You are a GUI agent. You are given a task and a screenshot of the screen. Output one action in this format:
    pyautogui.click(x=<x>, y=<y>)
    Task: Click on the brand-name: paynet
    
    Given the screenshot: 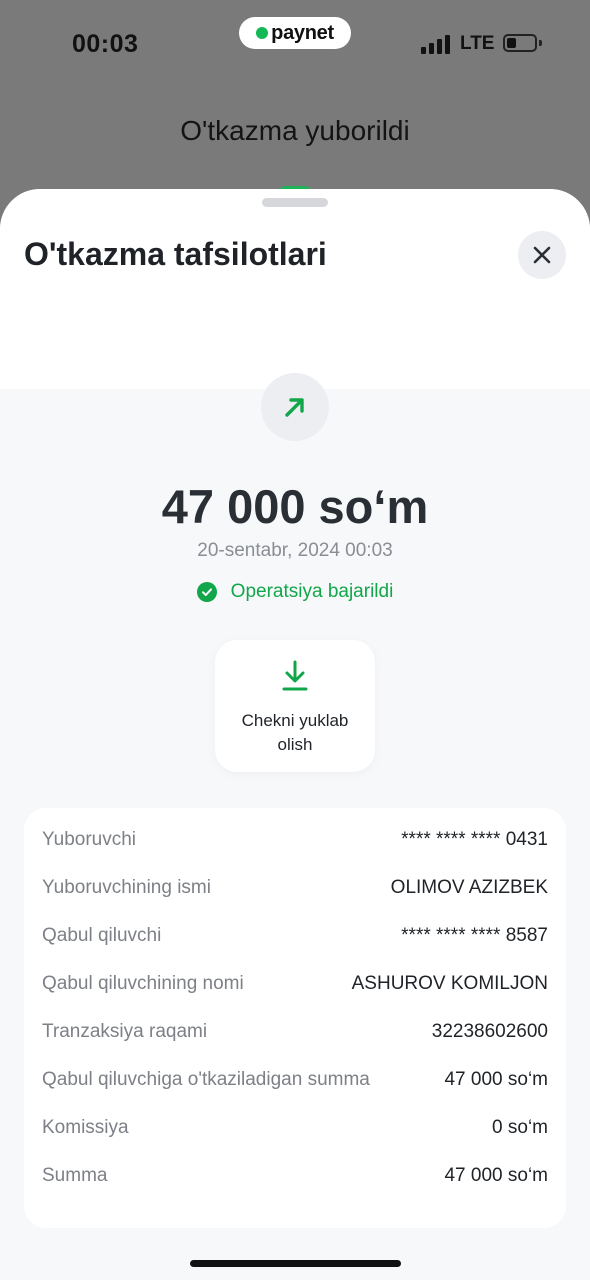 What is the action you would take?
    pyautogui.click(x=302, y=32)
    